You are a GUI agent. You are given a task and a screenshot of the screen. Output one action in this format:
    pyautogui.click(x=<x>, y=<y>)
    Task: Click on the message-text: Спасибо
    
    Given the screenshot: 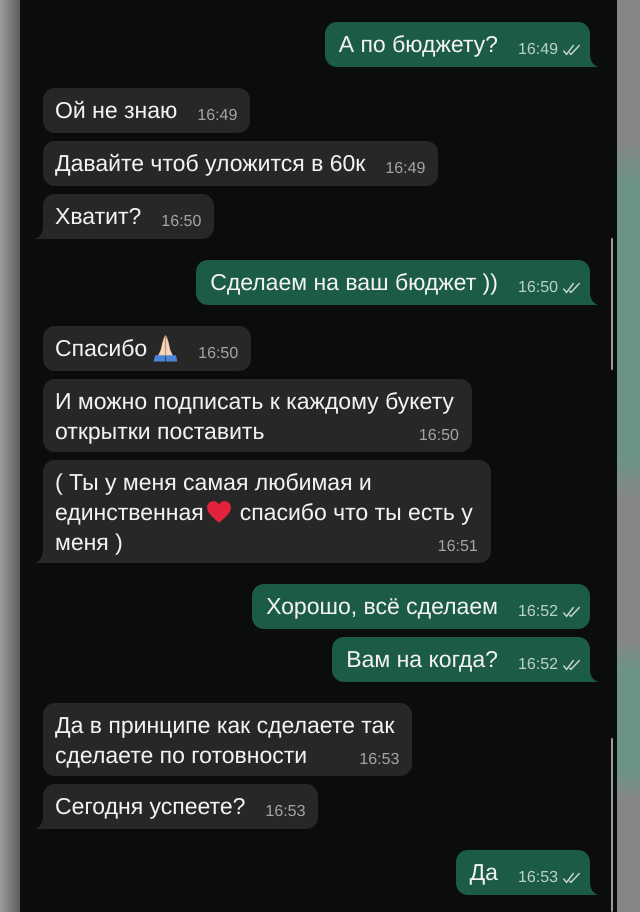 What is the action you would take?
    pyautogui.click(x=101, y=348)
    